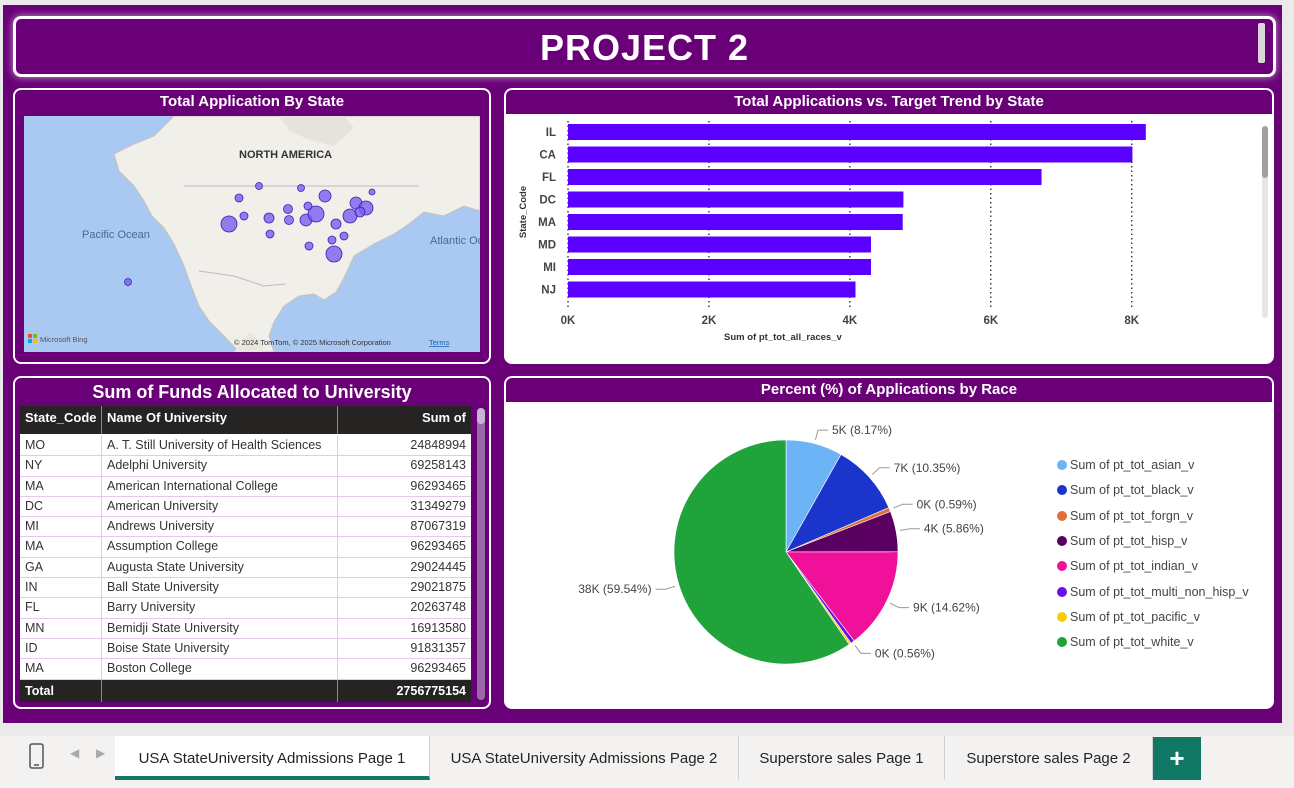 Image resolution: width=1294 pixels, height=788 pixels. I want to click on bar-category-label: MI, so click(549, 268).